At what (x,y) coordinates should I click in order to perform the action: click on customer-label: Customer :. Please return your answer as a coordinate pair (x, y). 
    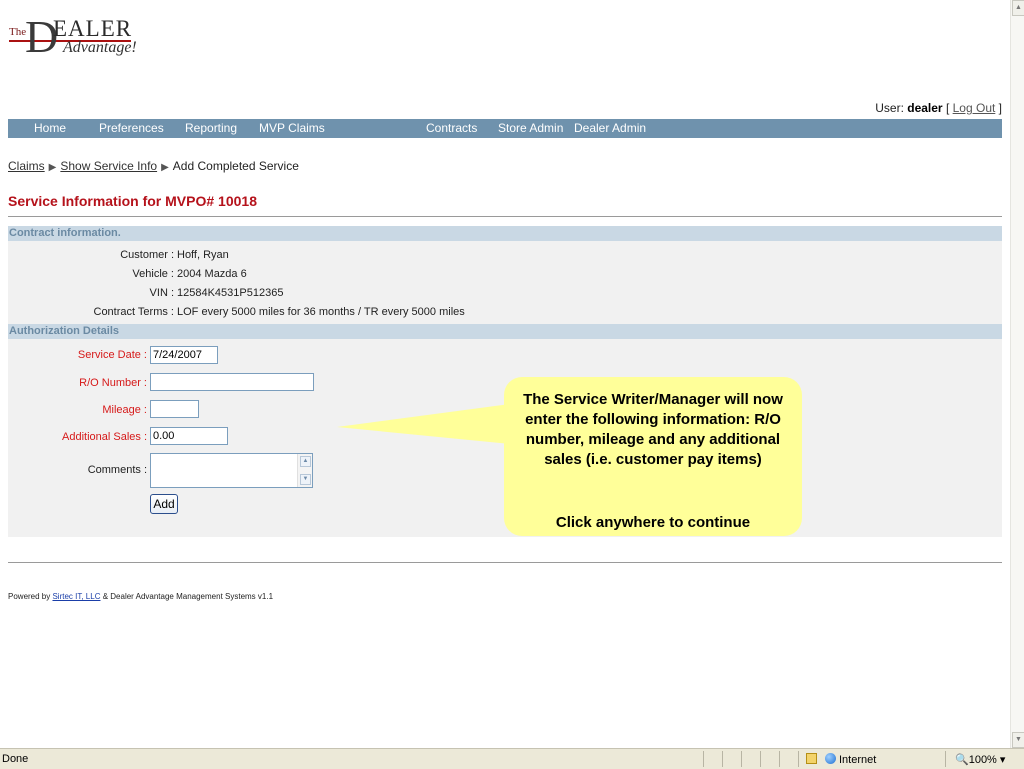
    Looking at the image, I should click on (147, 255).